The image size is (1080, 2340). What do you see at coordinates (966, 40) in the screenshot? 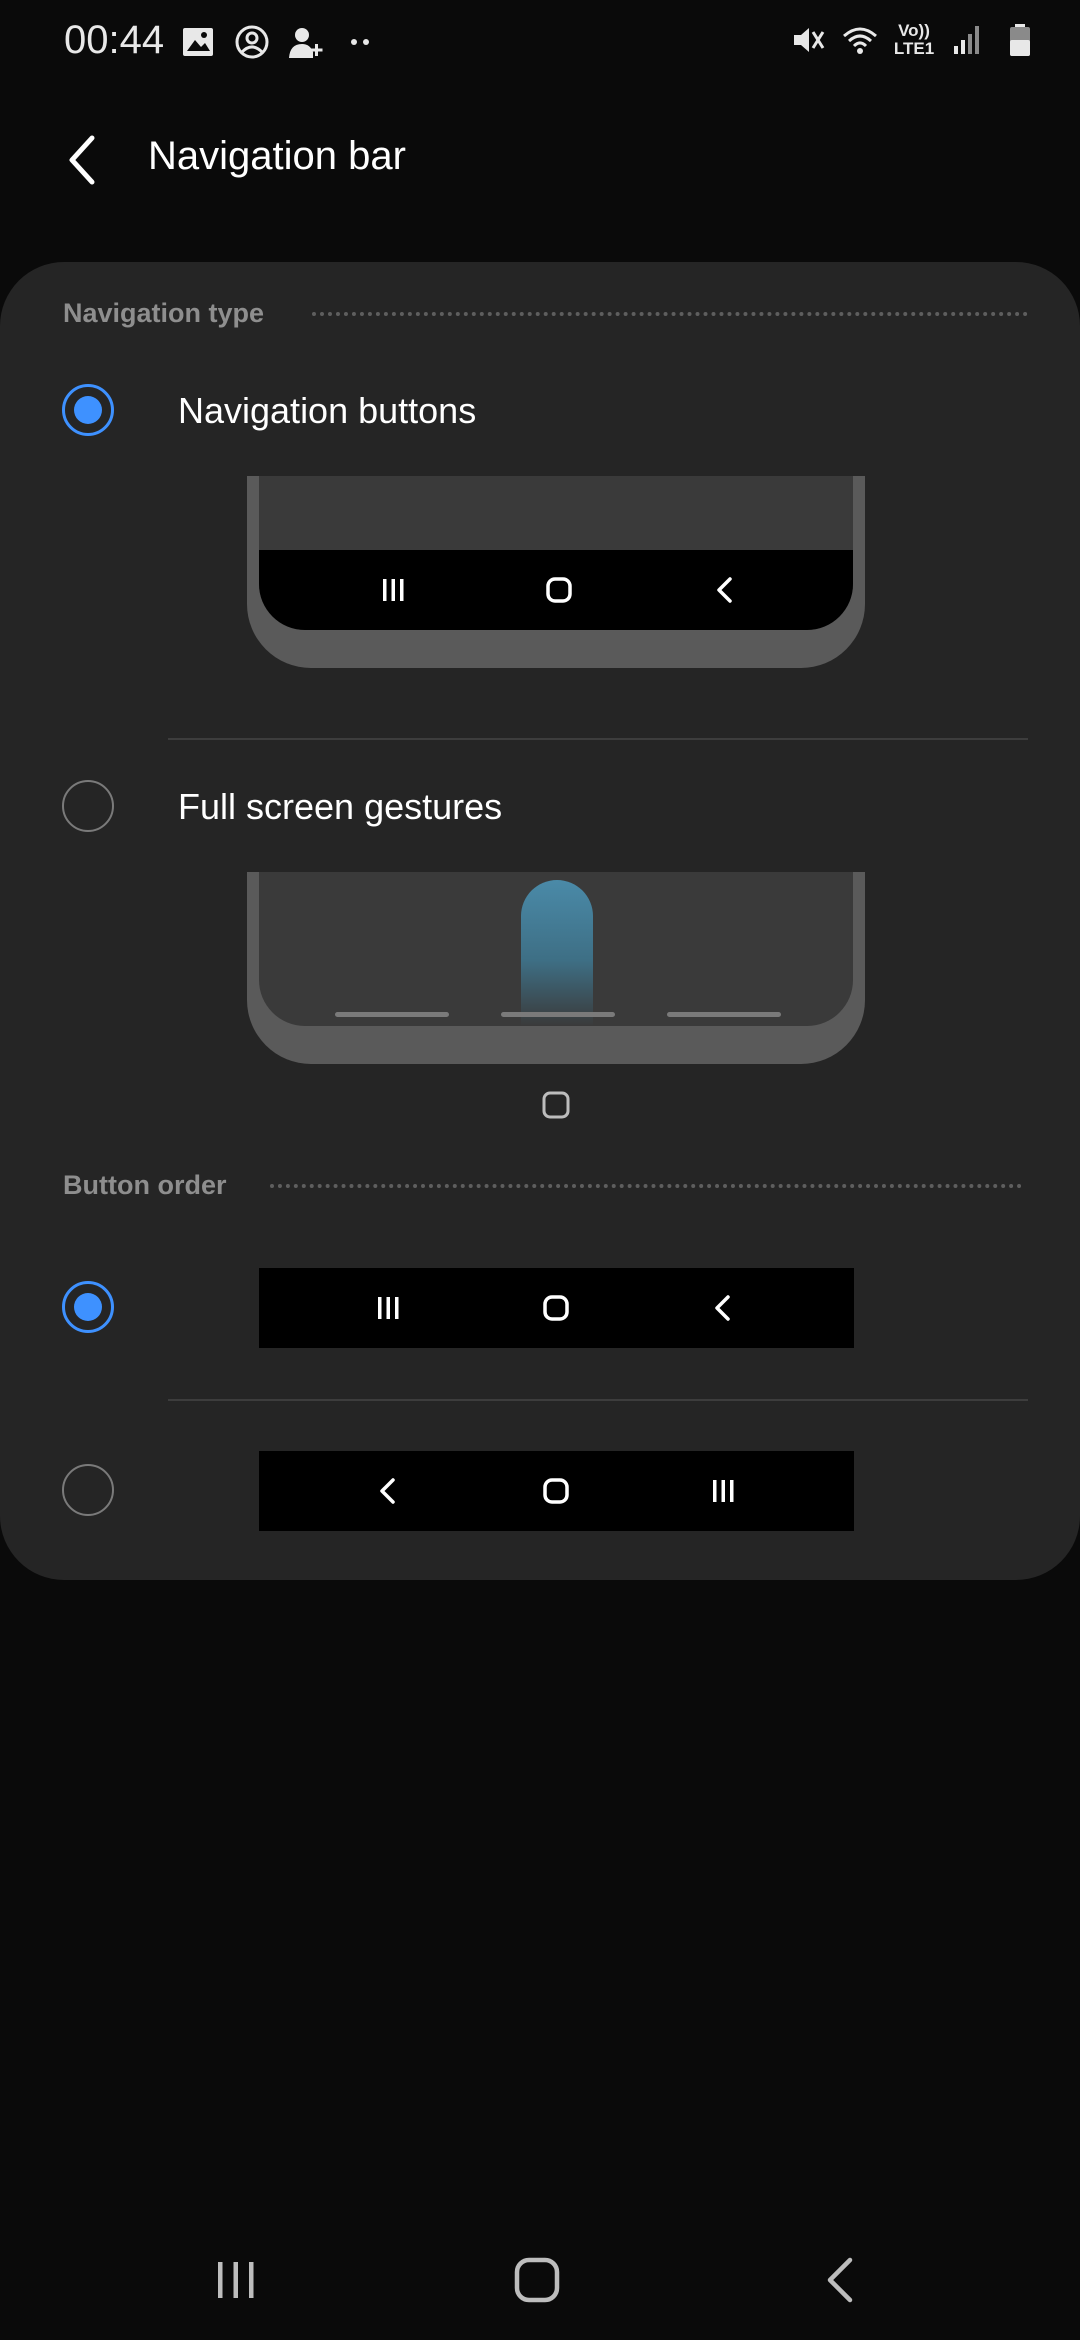
I see `signal-icon` at bounding box center [966, 40].